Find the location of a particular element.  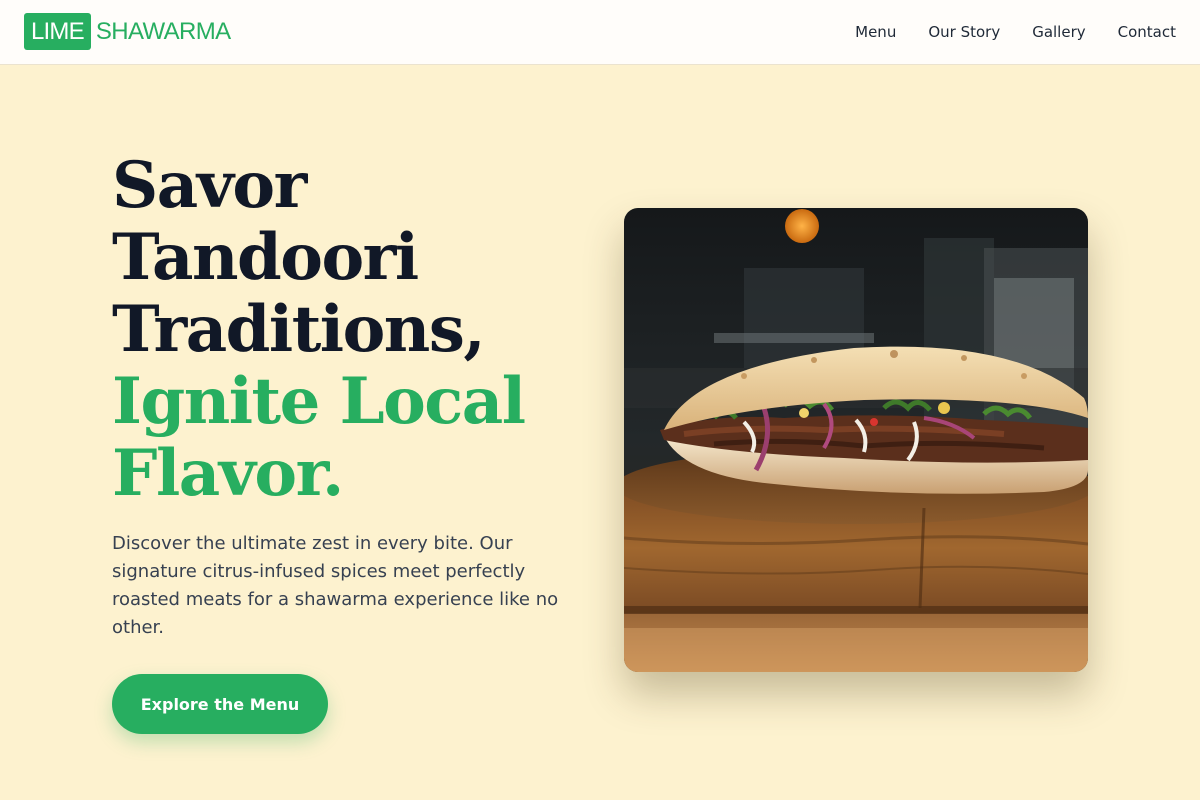

hero-heading-line: Tandoori is located at coordinates (265, 257).